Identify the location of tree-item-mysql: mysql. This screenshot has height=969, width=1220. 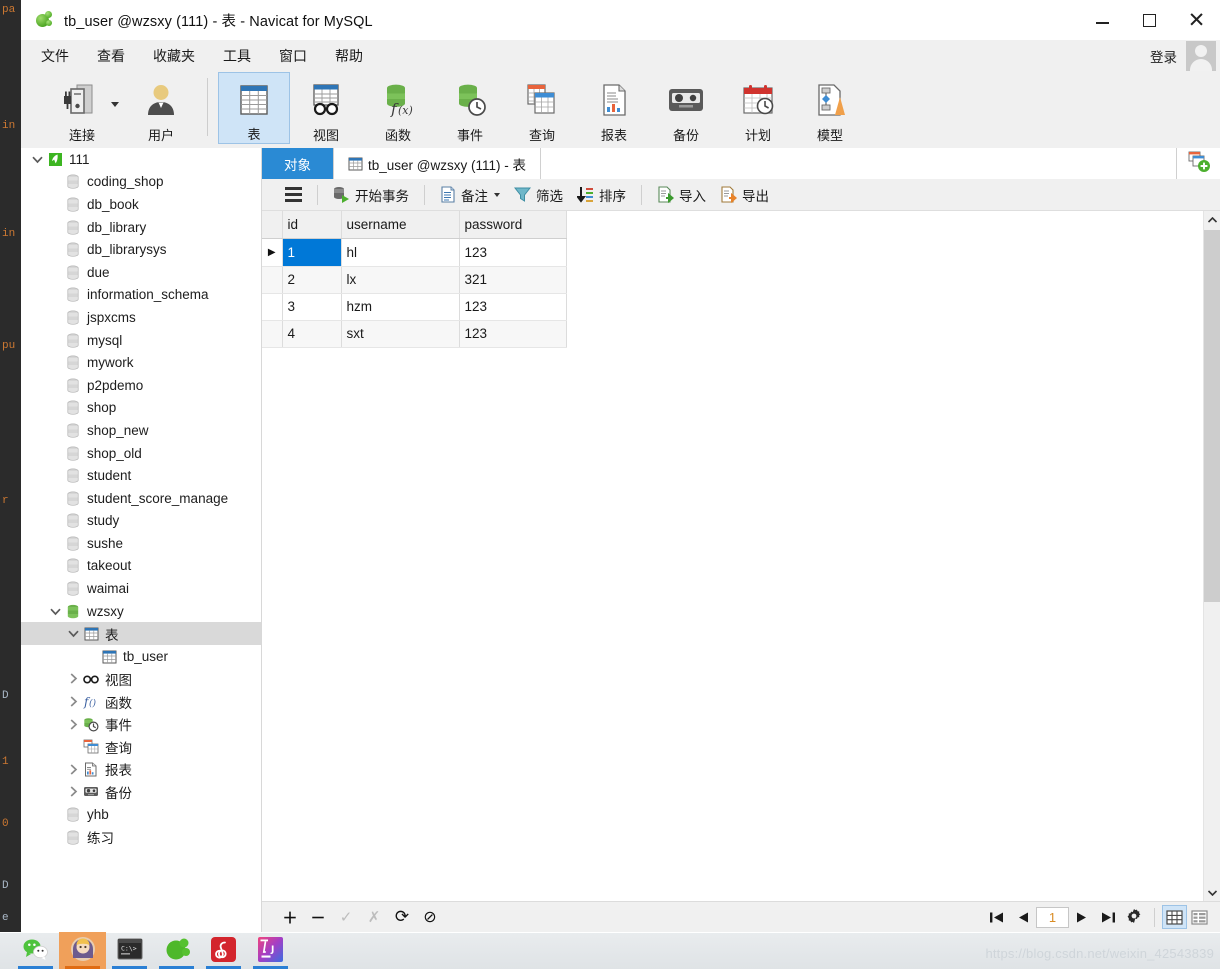
(141, 340).